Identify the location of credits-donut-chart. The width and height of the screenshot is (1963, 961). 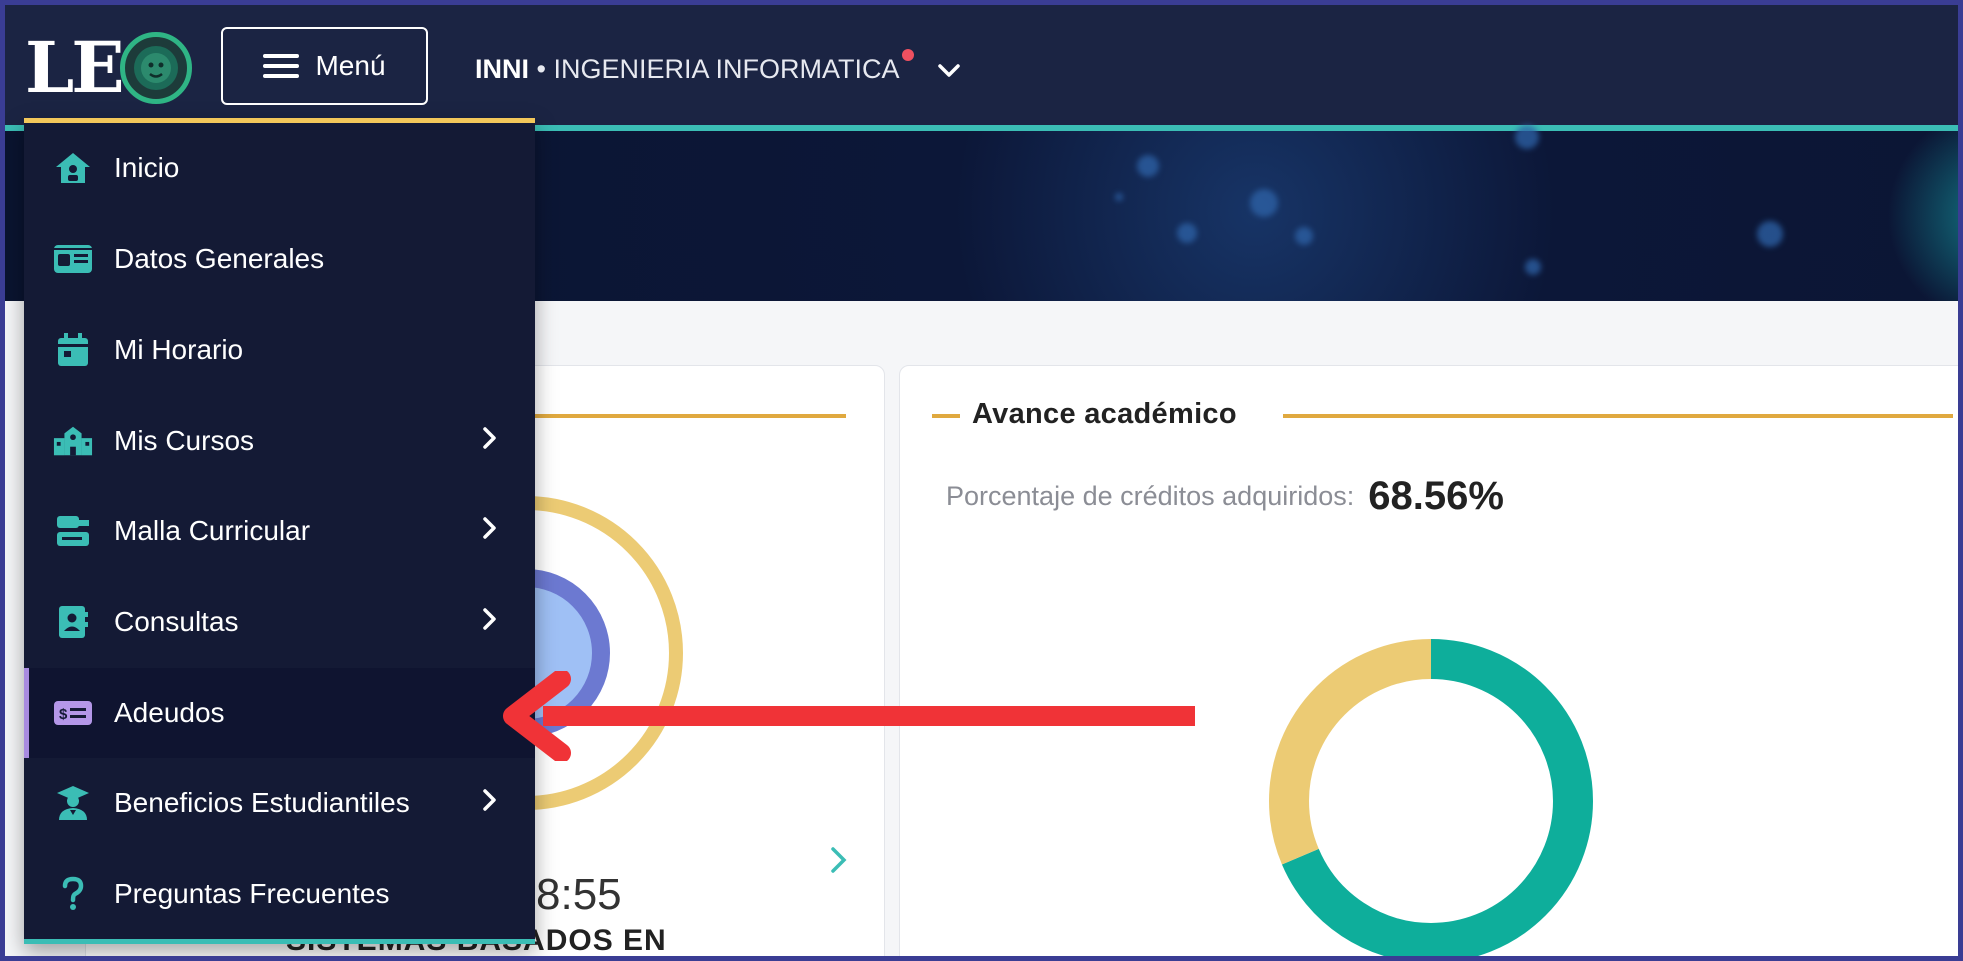
(1431, 797).